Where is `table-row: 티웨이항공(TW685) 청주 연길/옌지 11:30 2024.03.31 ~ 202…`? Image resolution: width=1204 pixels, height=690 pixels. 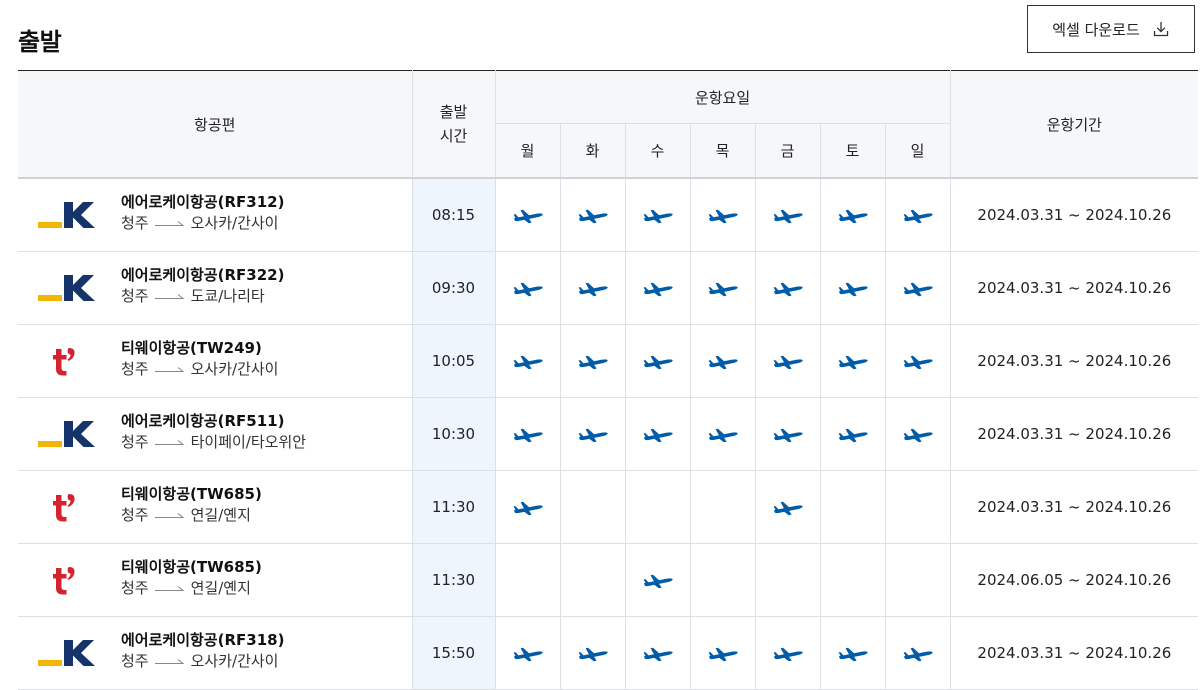
table-row: 티웨이항공(TW685) 청주 연길/옌지 11:30 2024.03.31 ~ 202… is located at coordinates (608, 507).